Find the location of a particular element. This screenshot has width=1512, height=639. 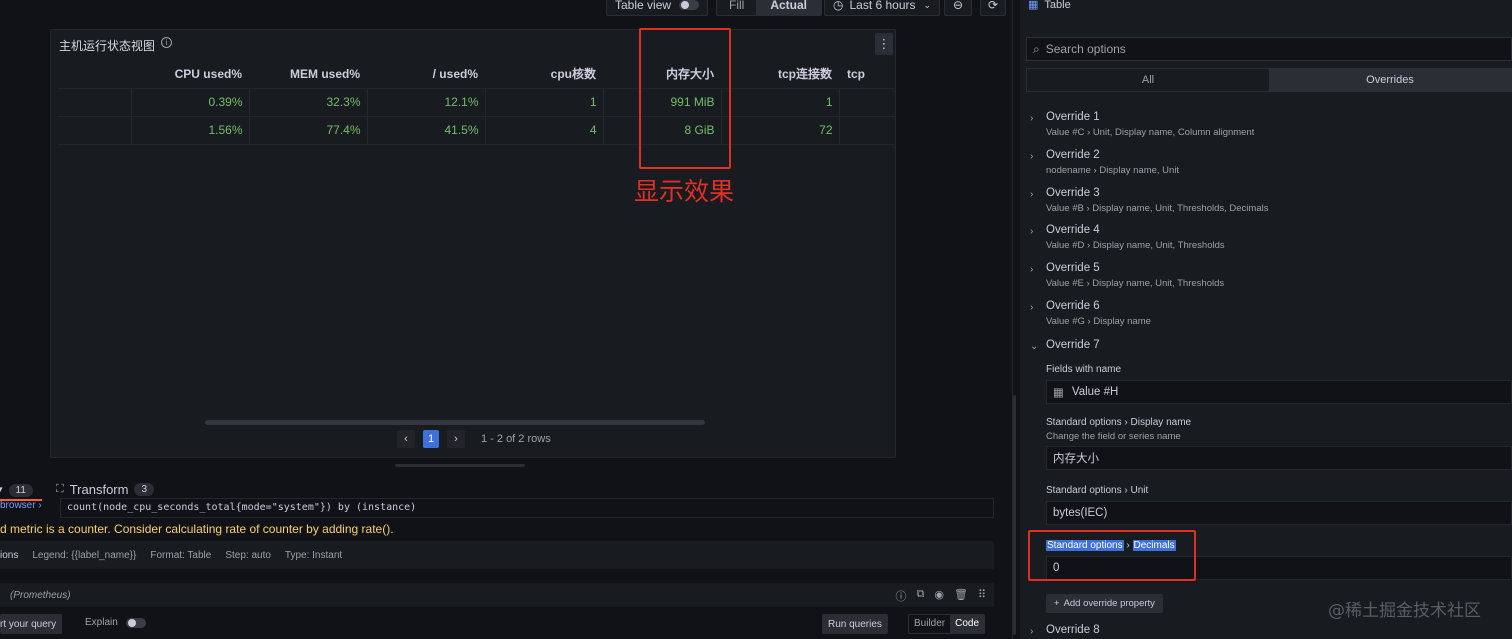

pane-resize-handle is located at coordinates (460, 465).